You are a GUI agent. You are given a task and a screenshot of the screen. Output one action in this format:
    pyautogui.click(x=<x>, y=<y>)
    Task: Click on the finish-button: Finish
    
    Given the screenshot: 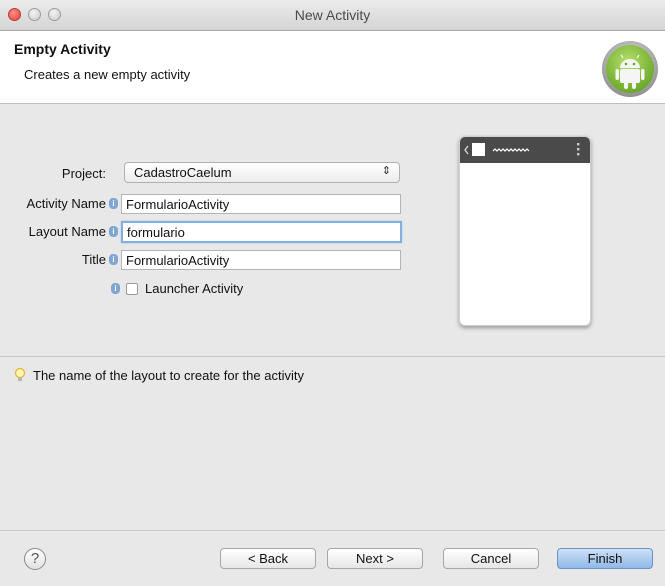 What is the action you would take?
    pyautogui.click(x=605, y=558)
    